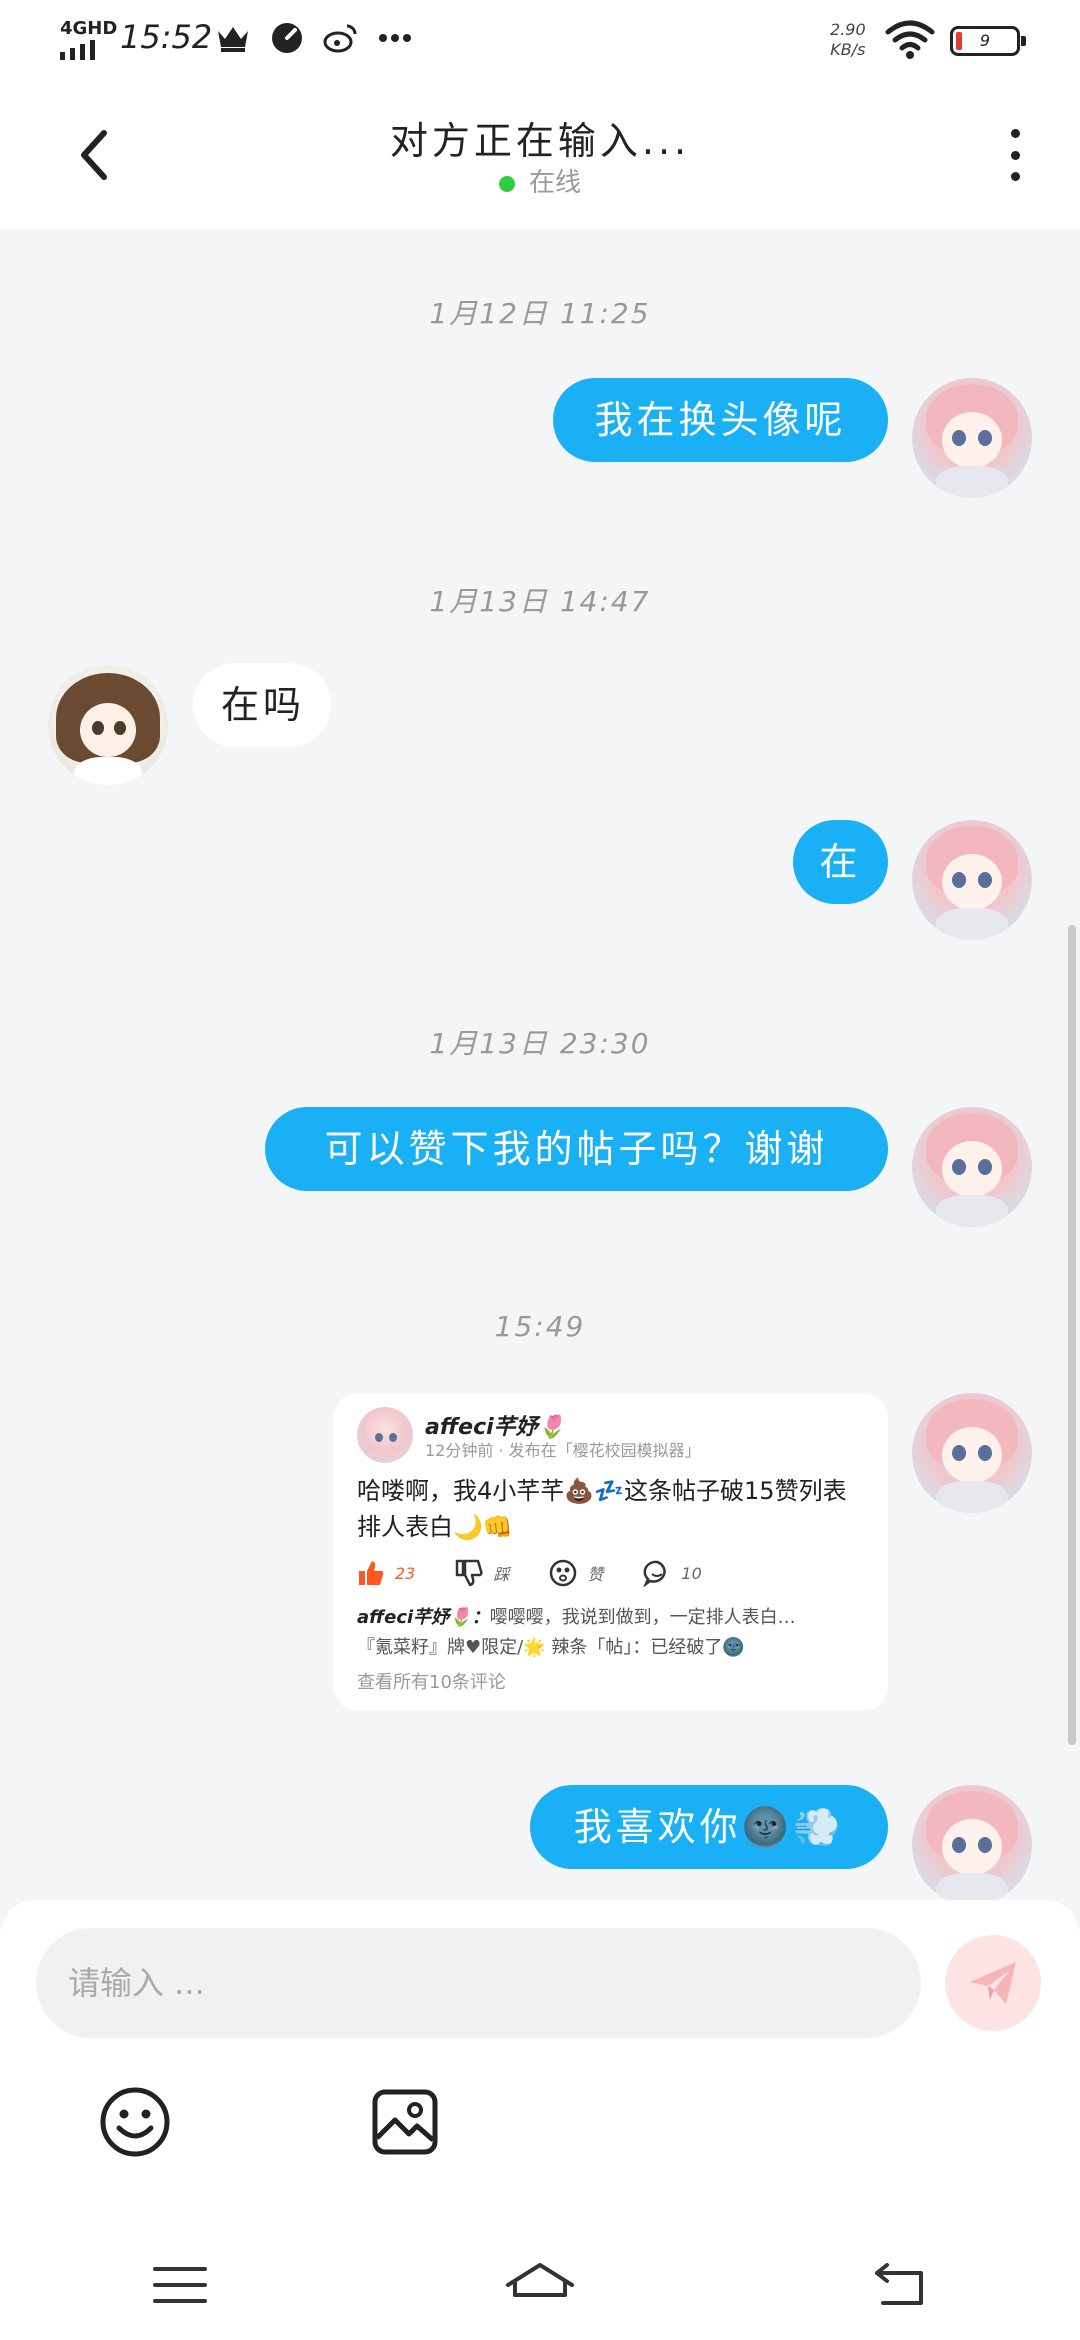 The width and height of the screenshot is (1080, 2340). What do you see at coordinates (262, 705) in the screenshot?
I see `message-bubble-received: 在吗` at bounding box center [262, 705].